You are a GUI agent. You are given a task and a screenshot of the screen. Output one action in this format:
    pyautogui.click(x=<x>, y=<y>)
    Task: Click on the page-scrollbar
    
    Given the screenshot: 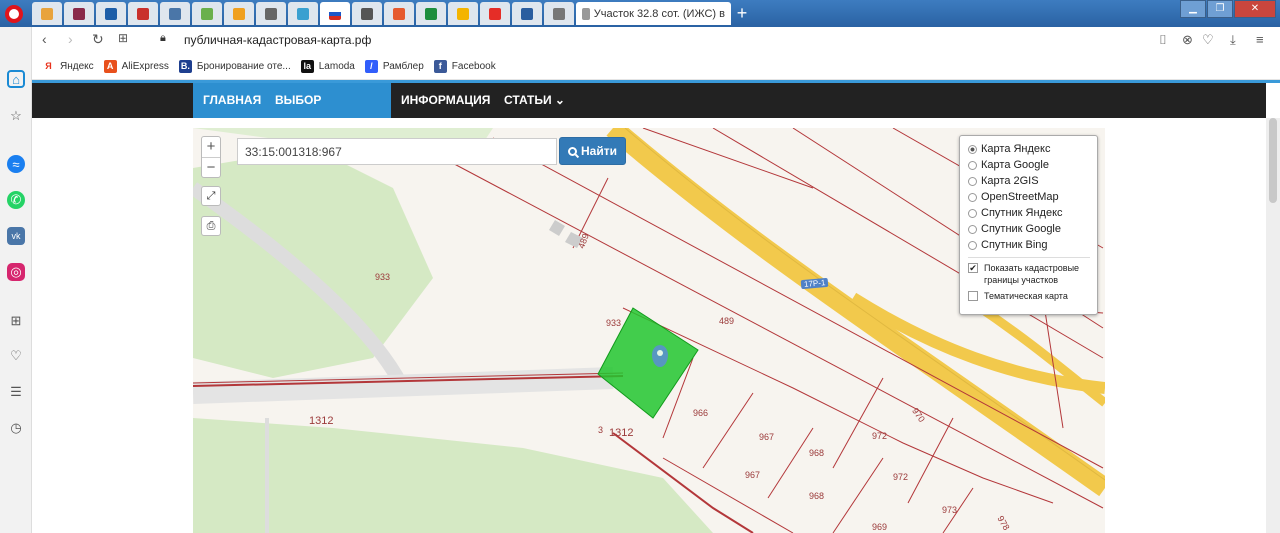 What is the action you would take?
    pyautogui.click(x=1273, y=325)
    